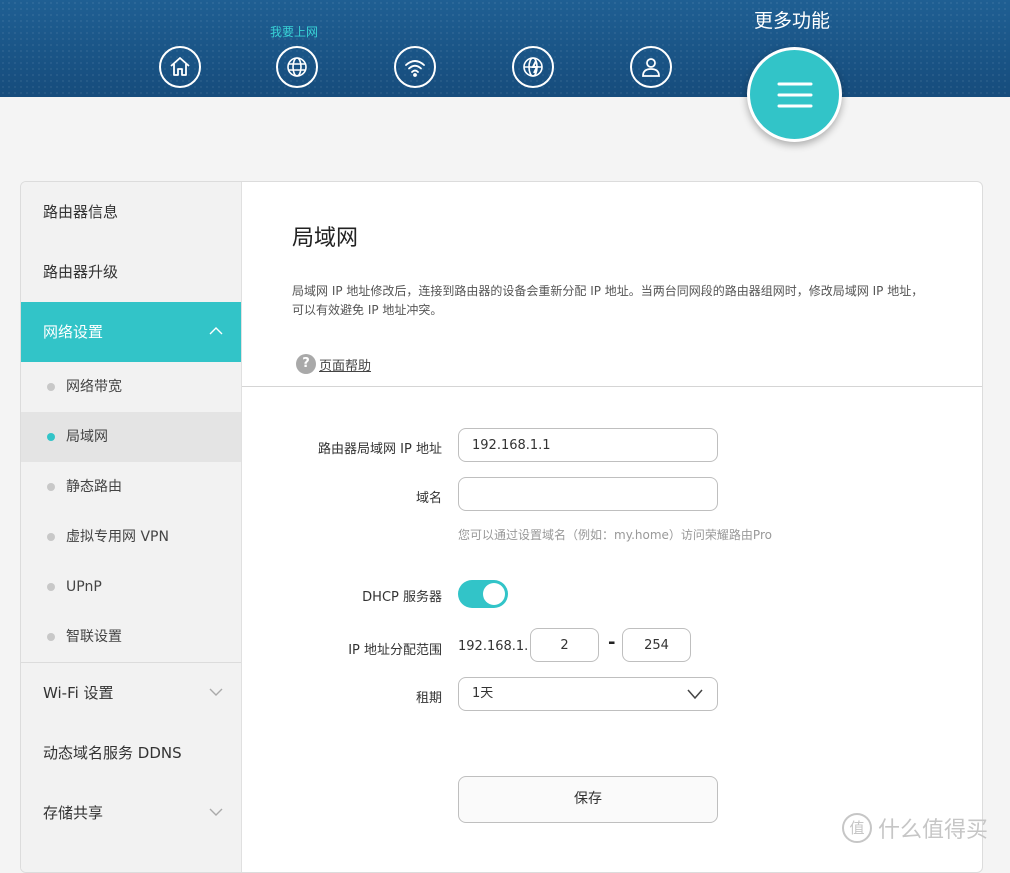  I want to click on nav-user, so click(651, 67).